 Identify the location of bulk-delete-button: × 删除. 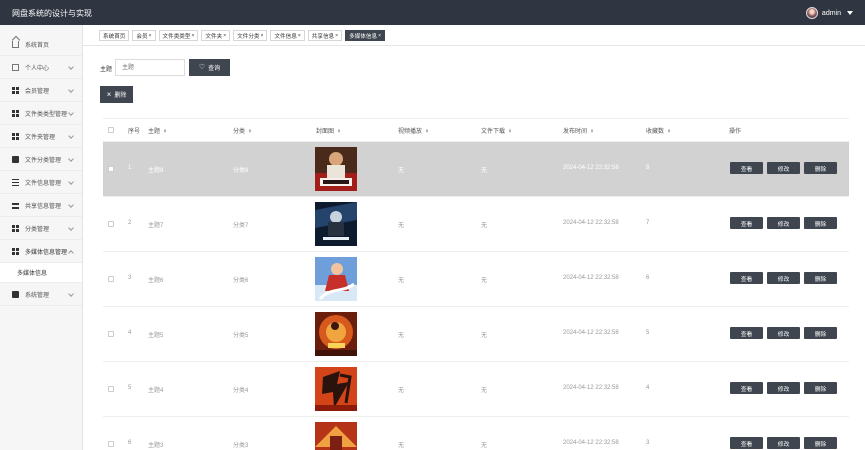
(116, 94).